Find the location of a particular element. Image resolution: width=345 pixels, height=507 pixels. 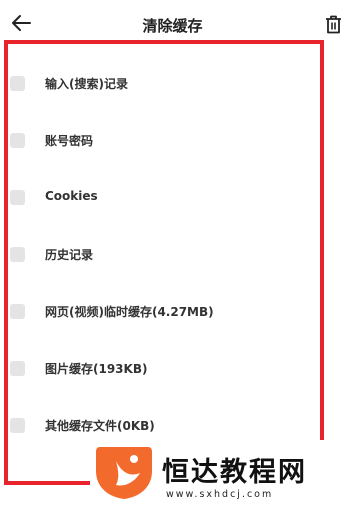

cache-option-web-video-cache: 网页(视频)临时缓存(4.27MB) is located at coordinates (160, 312).